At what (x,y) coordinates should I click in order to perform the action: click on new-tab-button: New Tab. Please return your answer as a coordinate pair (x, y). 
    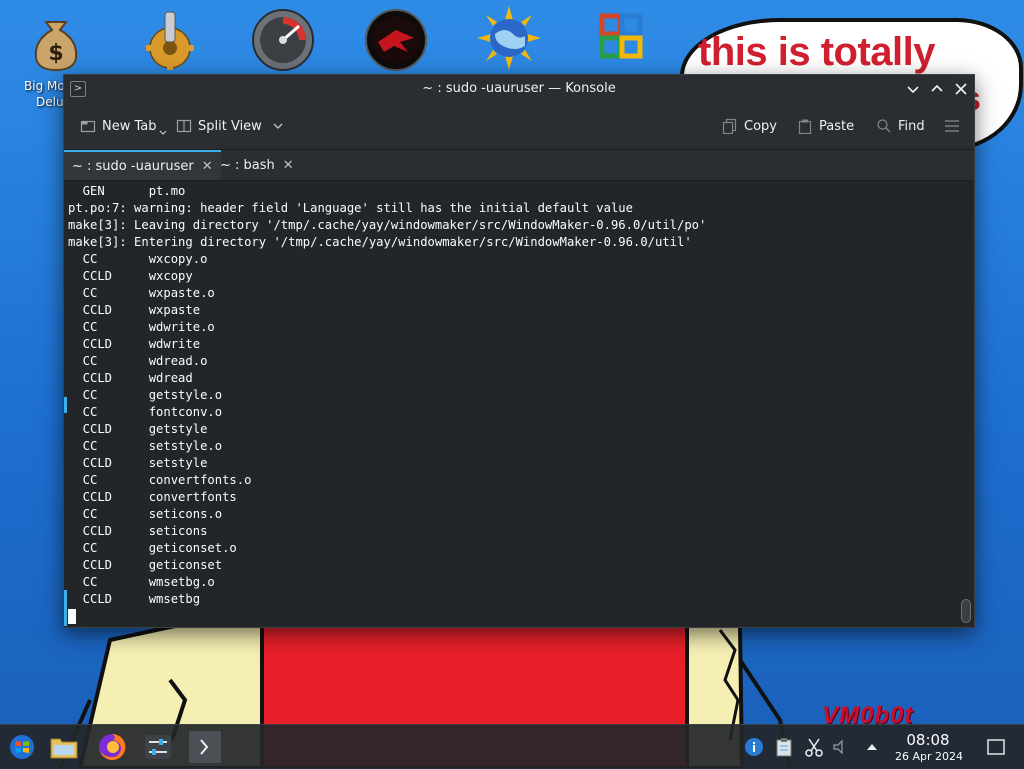
    Looking at the image, I should click on (123, 126).